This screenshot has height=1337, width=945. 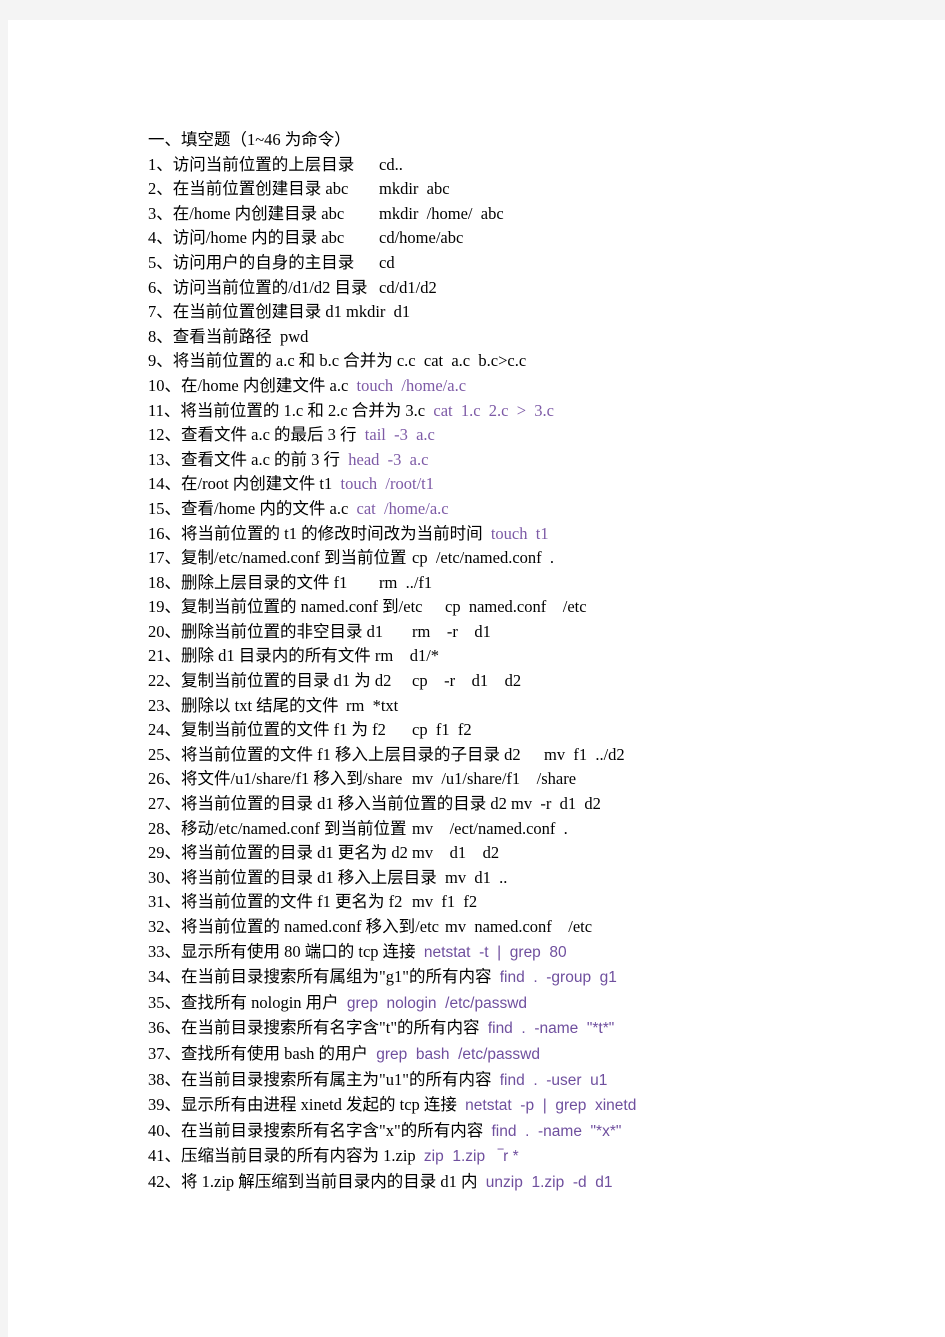 I want to click on question-item: 21、删除 d1 目录内的所有文件 rm d1/*, so click(x=543, y=656).